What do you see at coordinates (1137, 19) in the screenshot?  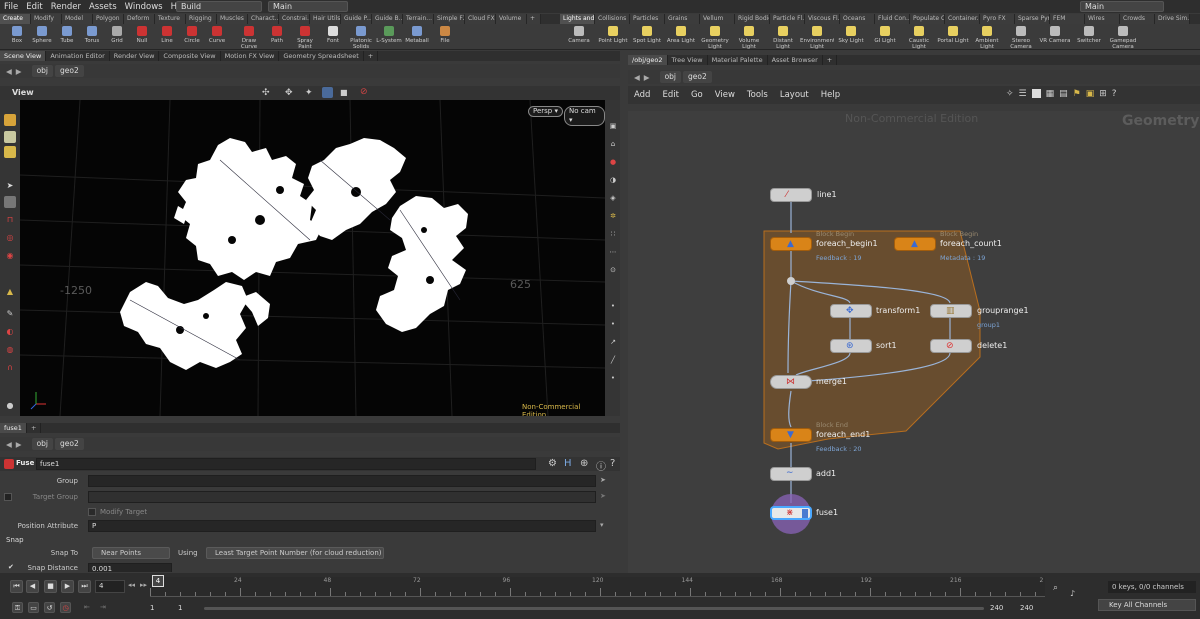 I see `shelf-tab-right-16: Crowds` at bounding box center [1137, 19].